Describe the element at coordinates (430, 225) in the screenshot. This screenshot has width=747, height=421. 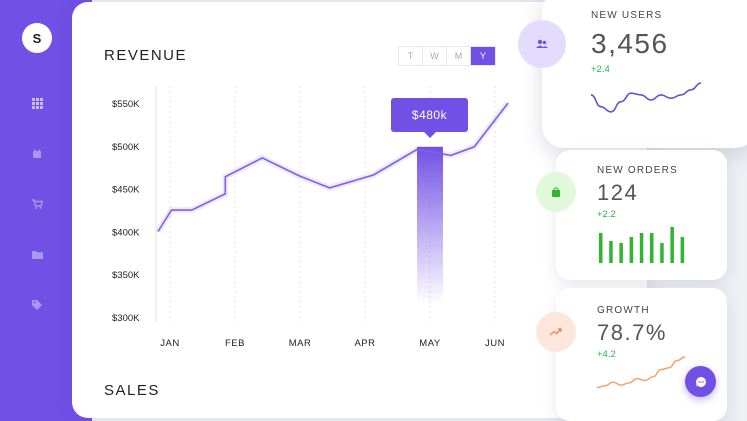
I see `highlight-bar` at that location.